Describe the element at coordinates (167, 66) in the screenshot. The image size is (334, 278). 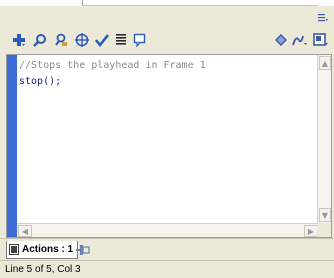
I see `code-line-comment: //Stops the playhead in Frame 1` at that location.